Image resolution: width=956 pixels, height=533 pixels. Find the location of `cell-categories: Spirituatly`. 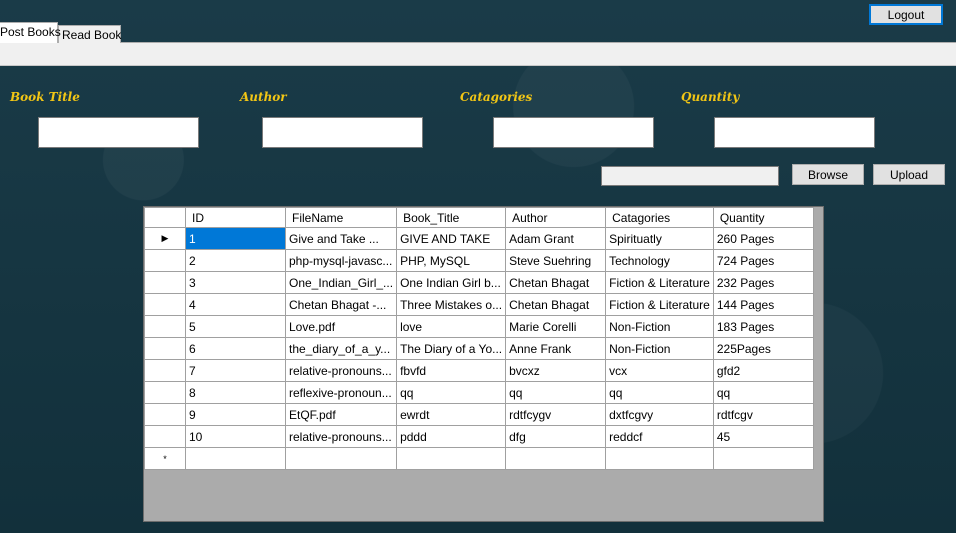

cell-categories: Spirituatly is located at coordinates (659, 238).